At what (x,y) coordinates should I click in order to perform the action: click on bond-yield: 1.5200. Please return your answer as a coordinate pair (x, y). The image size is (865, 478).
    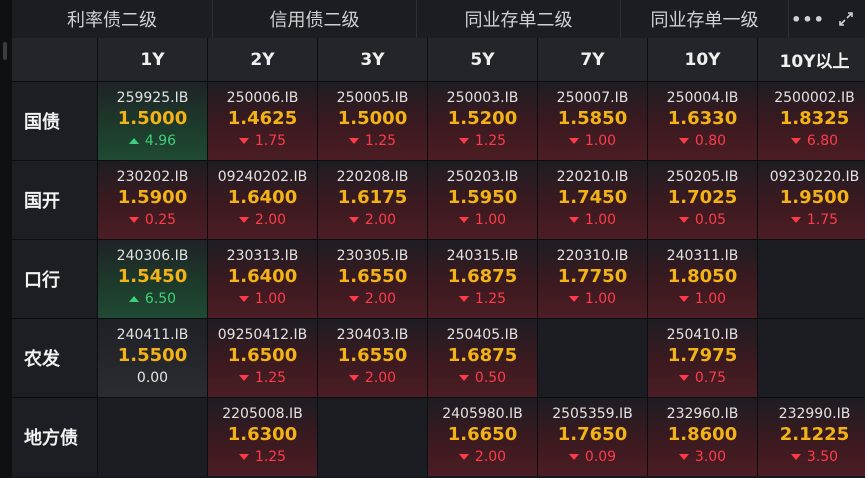
    Looking at the image, I should click on (482, 118).